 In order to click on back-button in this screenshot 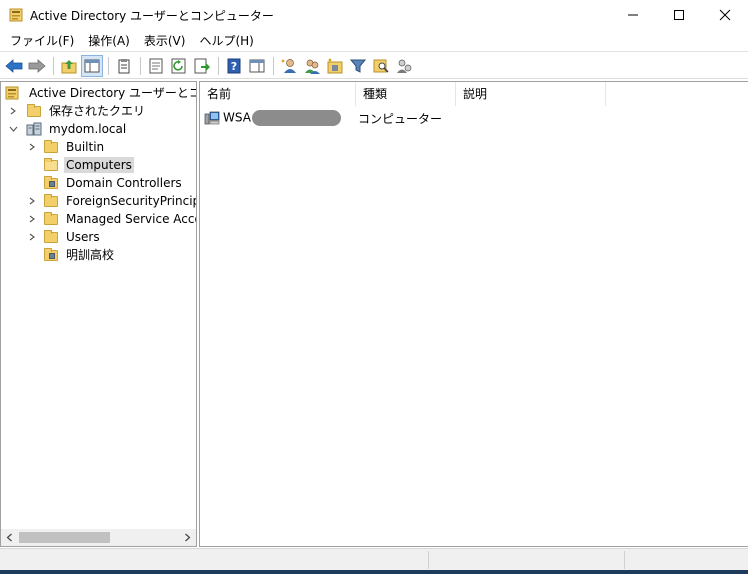, I will do `click(14, 66)`.